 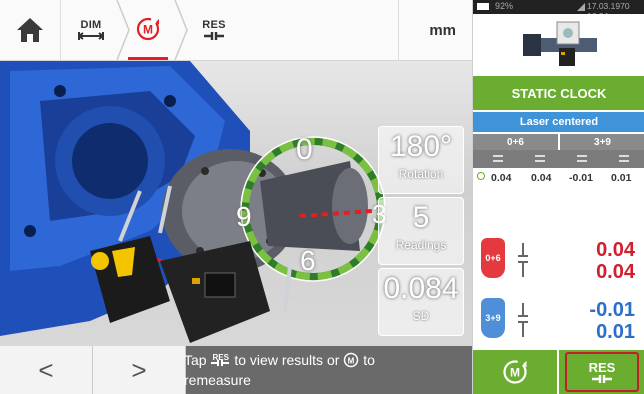 I want to click on signal-icon, so click(x=581, y=7).